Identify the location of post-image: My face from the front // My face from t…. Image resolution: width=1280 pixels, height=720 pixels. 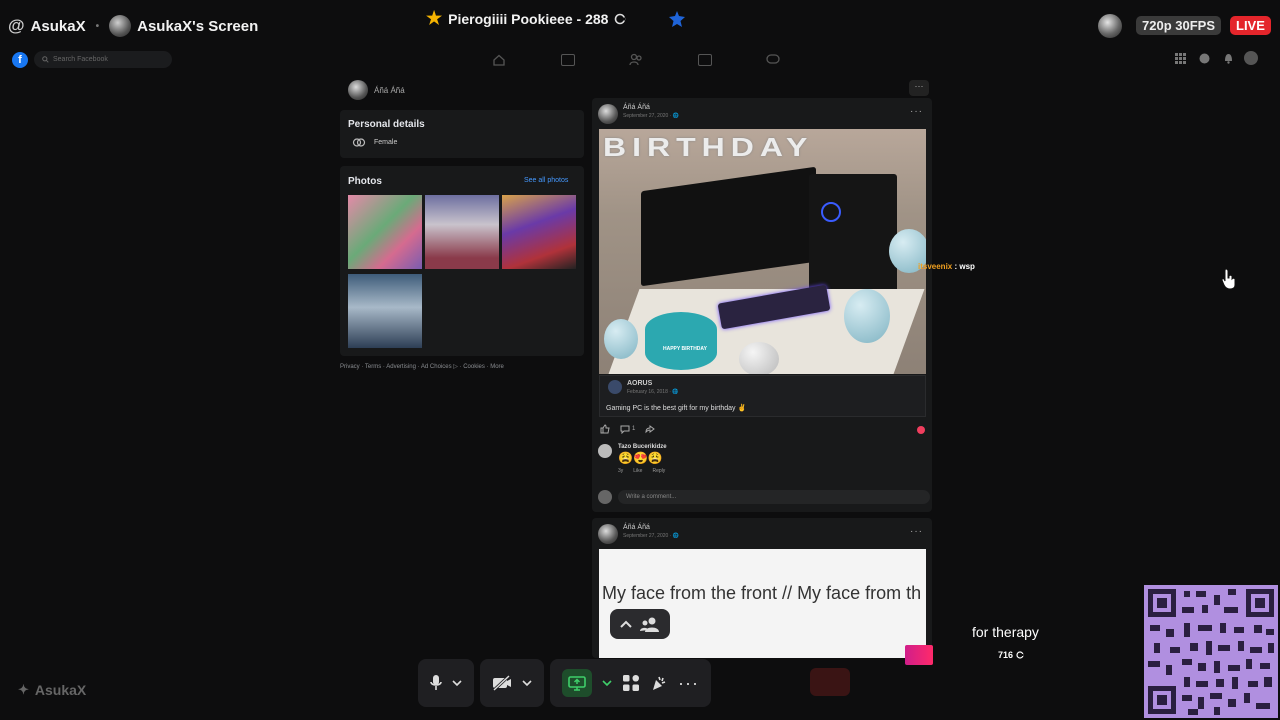
(762, 603).